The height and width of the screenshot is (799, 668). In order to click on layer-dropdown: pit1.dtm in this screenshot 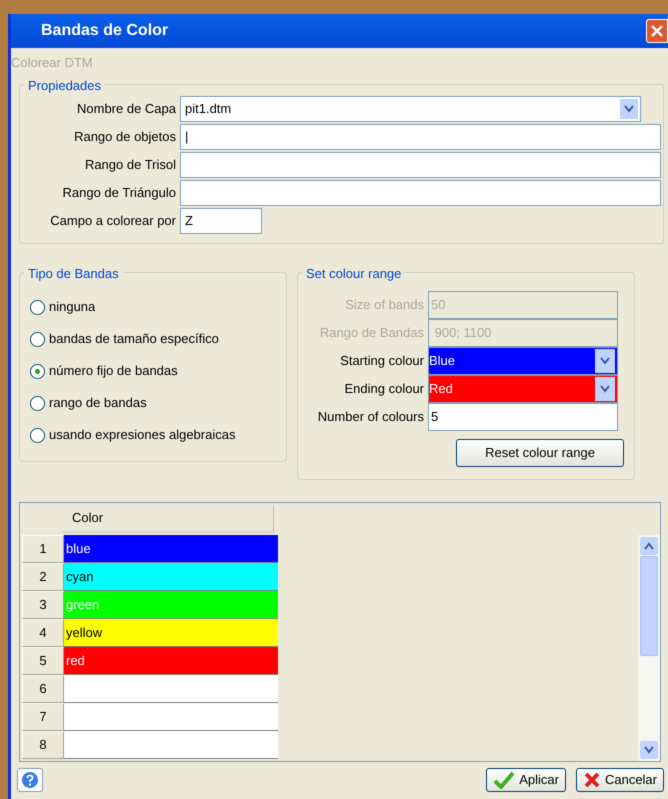, I will do `click(410, 109)`.